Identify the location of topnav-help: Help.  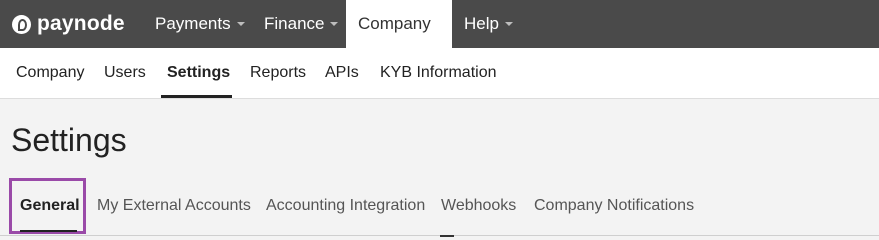
(488, 24).